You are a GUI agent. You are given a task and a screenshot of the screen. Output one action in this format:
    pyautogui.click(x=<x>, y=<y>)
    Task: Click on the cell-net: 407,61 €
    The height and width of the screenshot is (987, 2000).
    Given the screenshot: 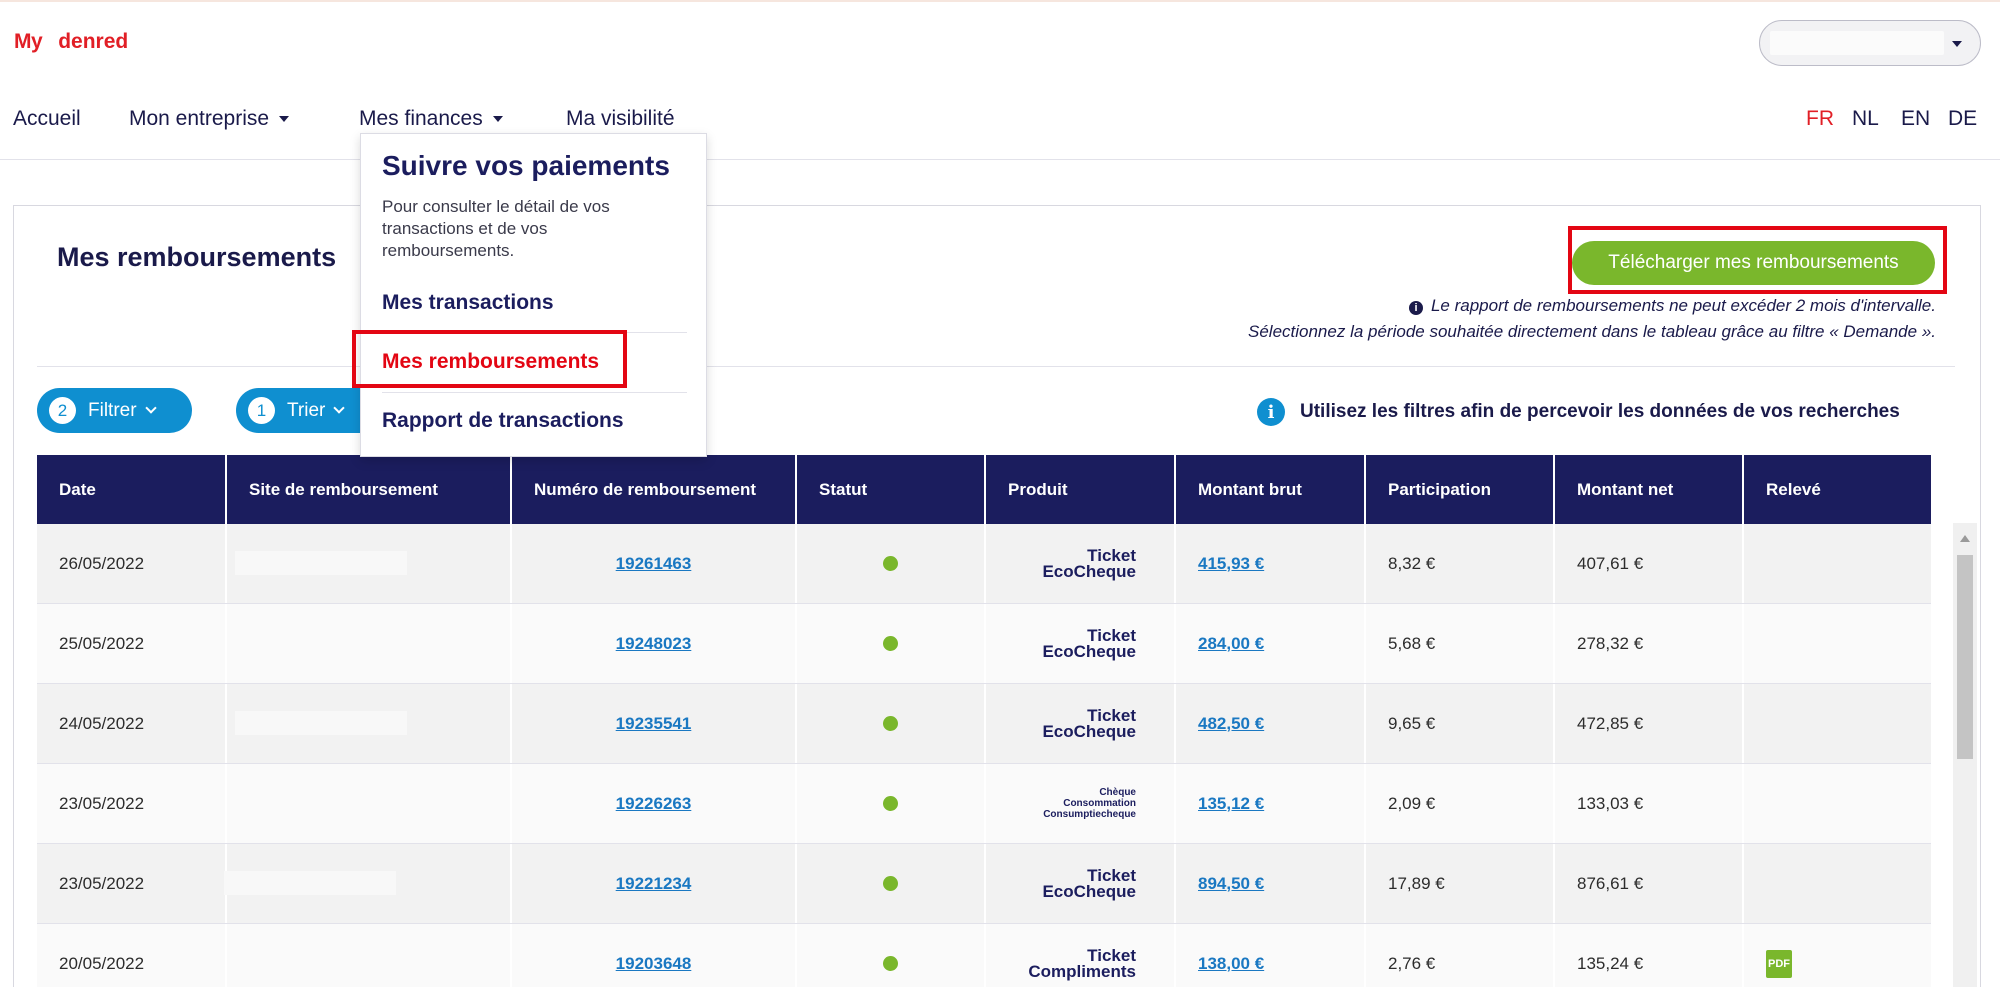 What is the action you would take?
    pyautogui.click(x=1649, y=563)
    